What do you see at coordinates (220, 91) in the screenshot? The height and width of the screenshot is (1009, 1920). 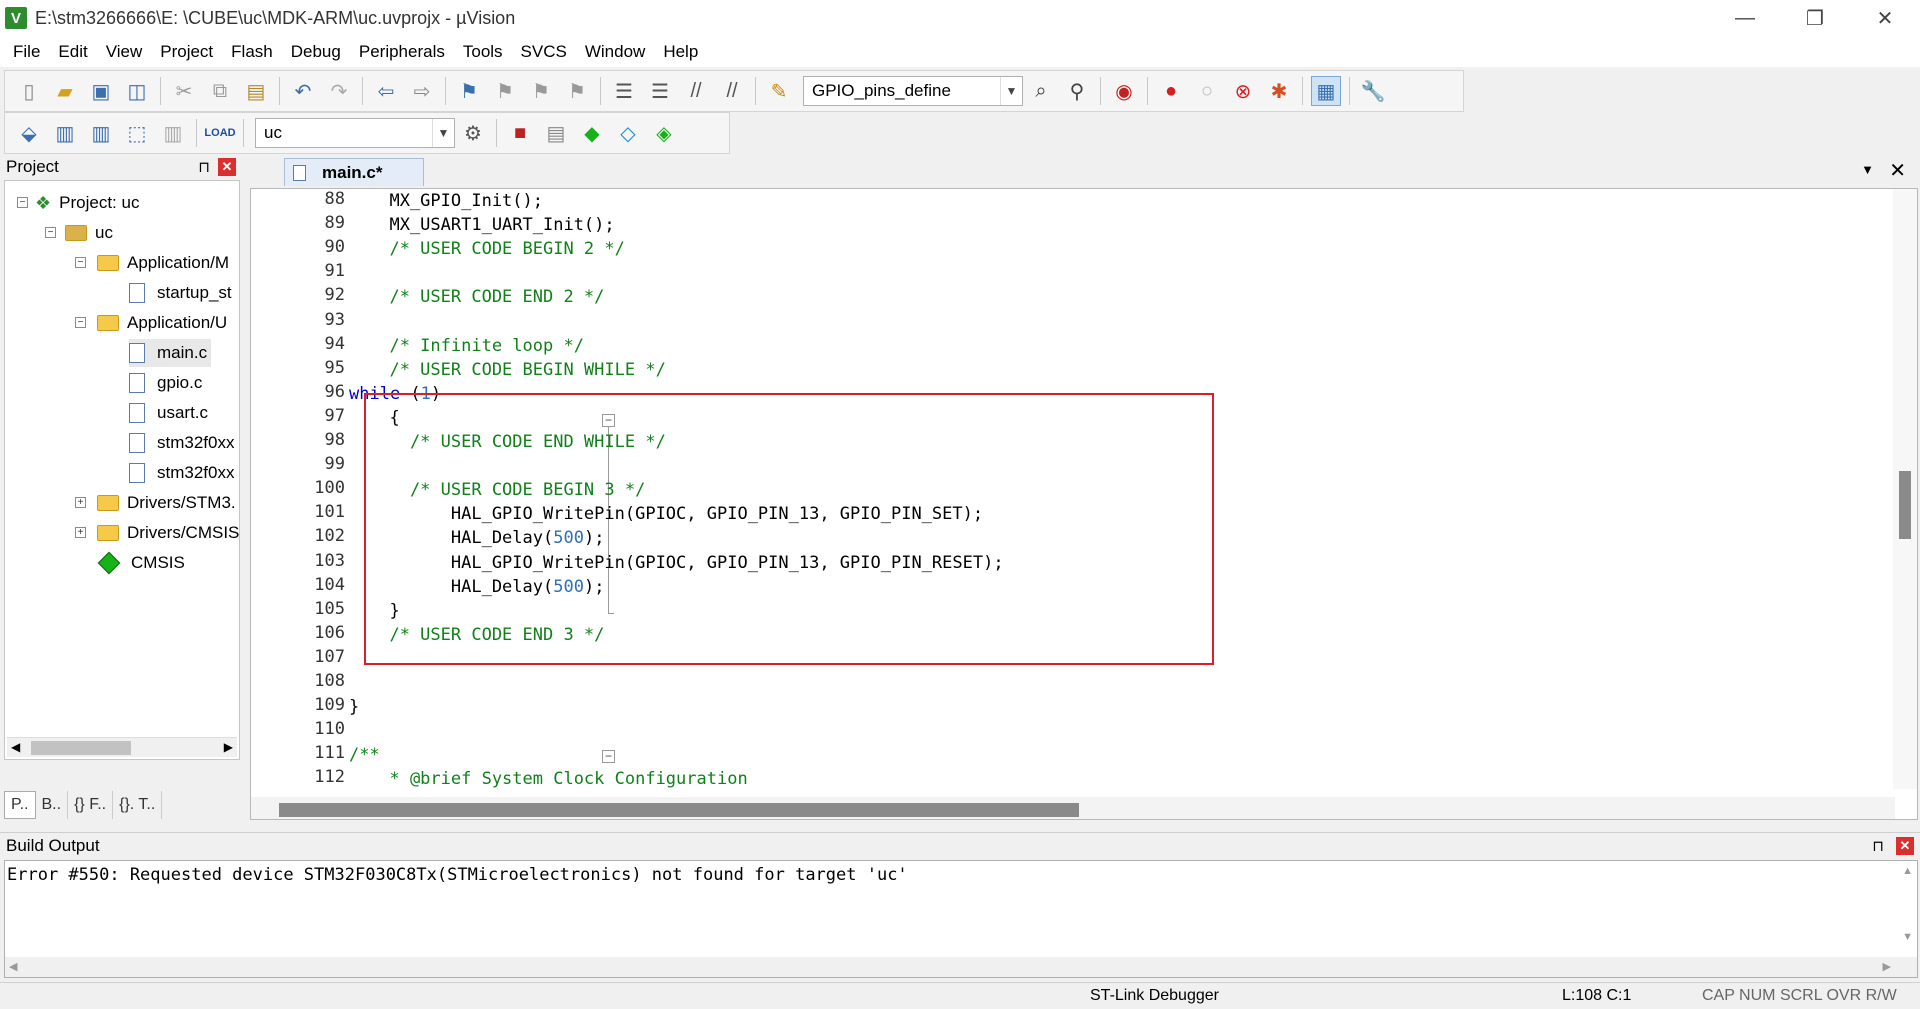 I see `copy-icon: ⧉` at bounding box center [220, 91].